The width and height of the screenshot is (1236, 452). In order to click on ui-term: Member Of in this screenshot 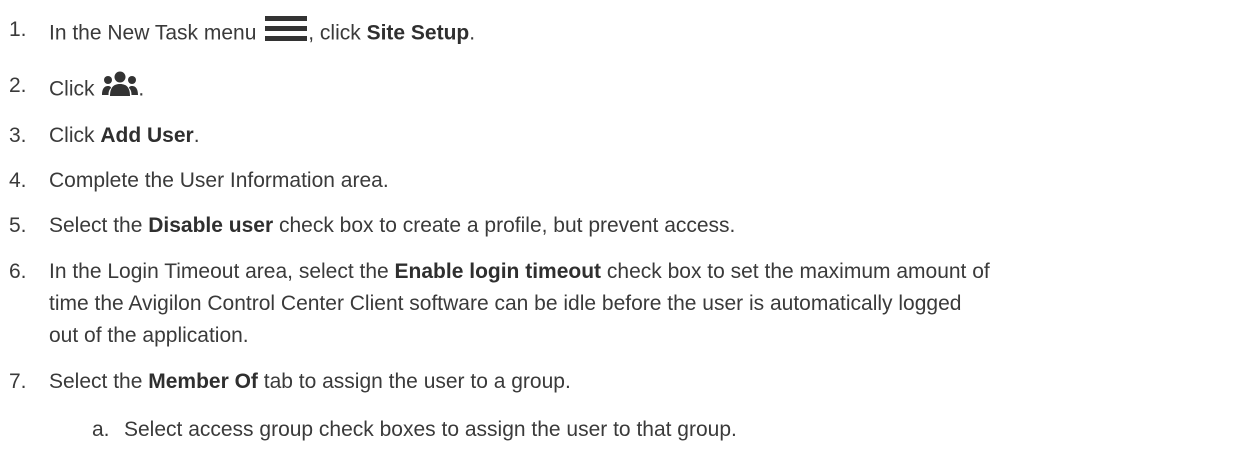, I will do `click(203, 381)`.